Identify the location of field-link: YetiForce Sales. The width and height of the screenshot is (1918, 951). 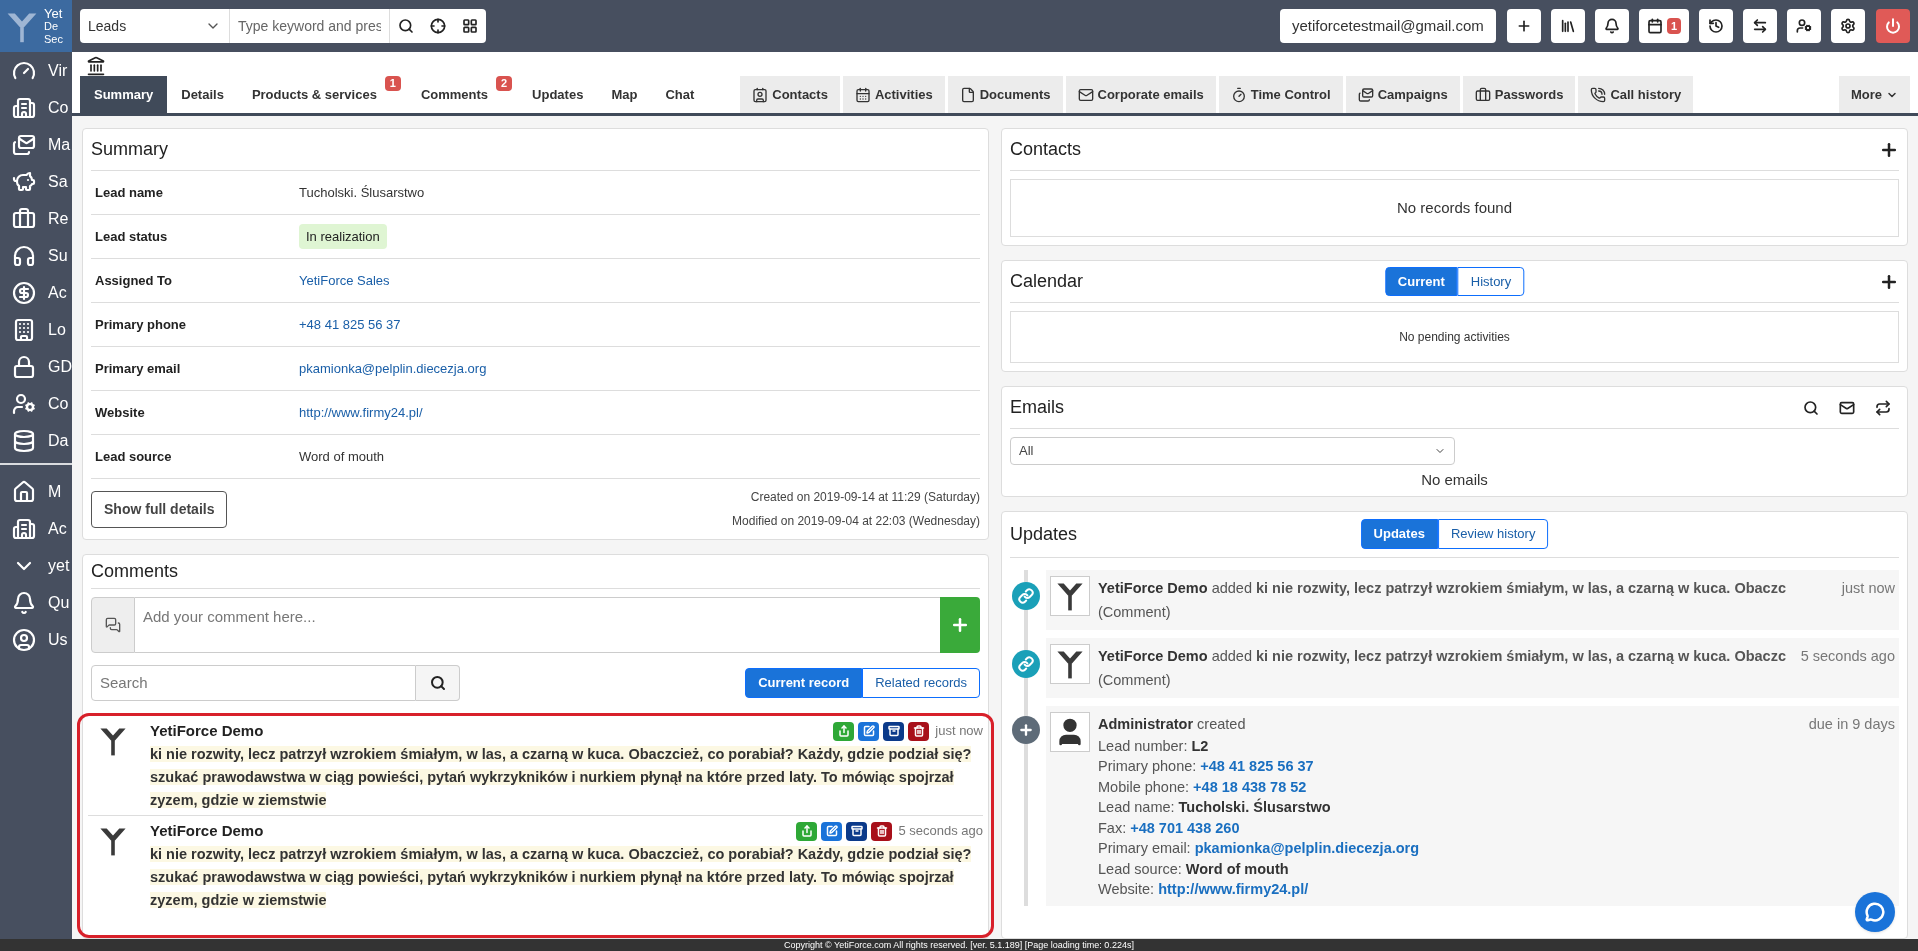
(344, 280).